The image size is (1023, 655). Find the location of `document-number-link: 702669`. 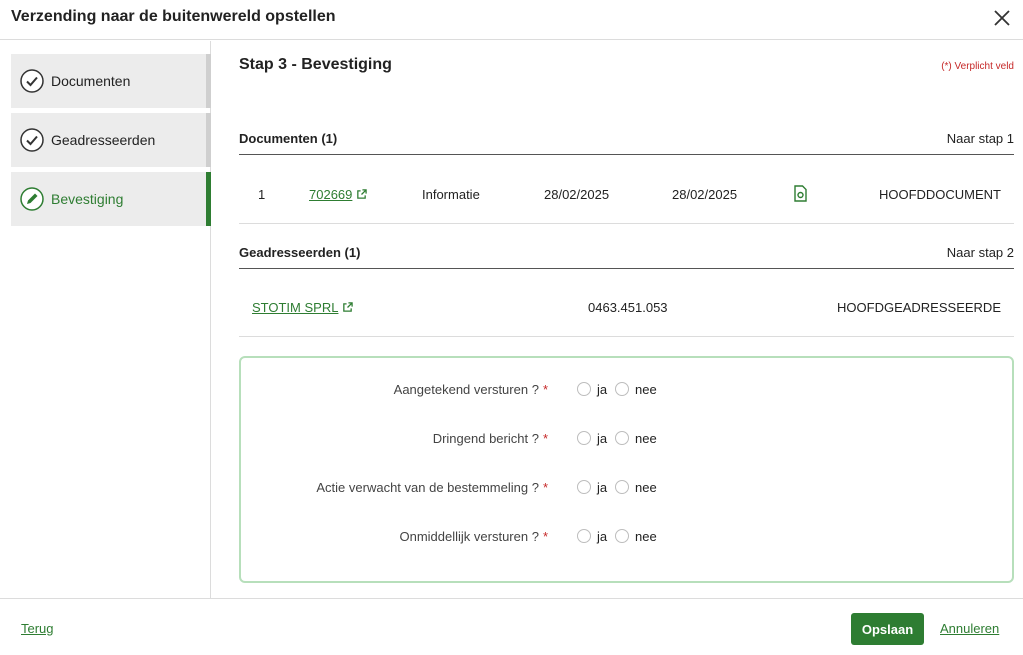

document-number-link: 702669 is located at coordinates (338, 194).